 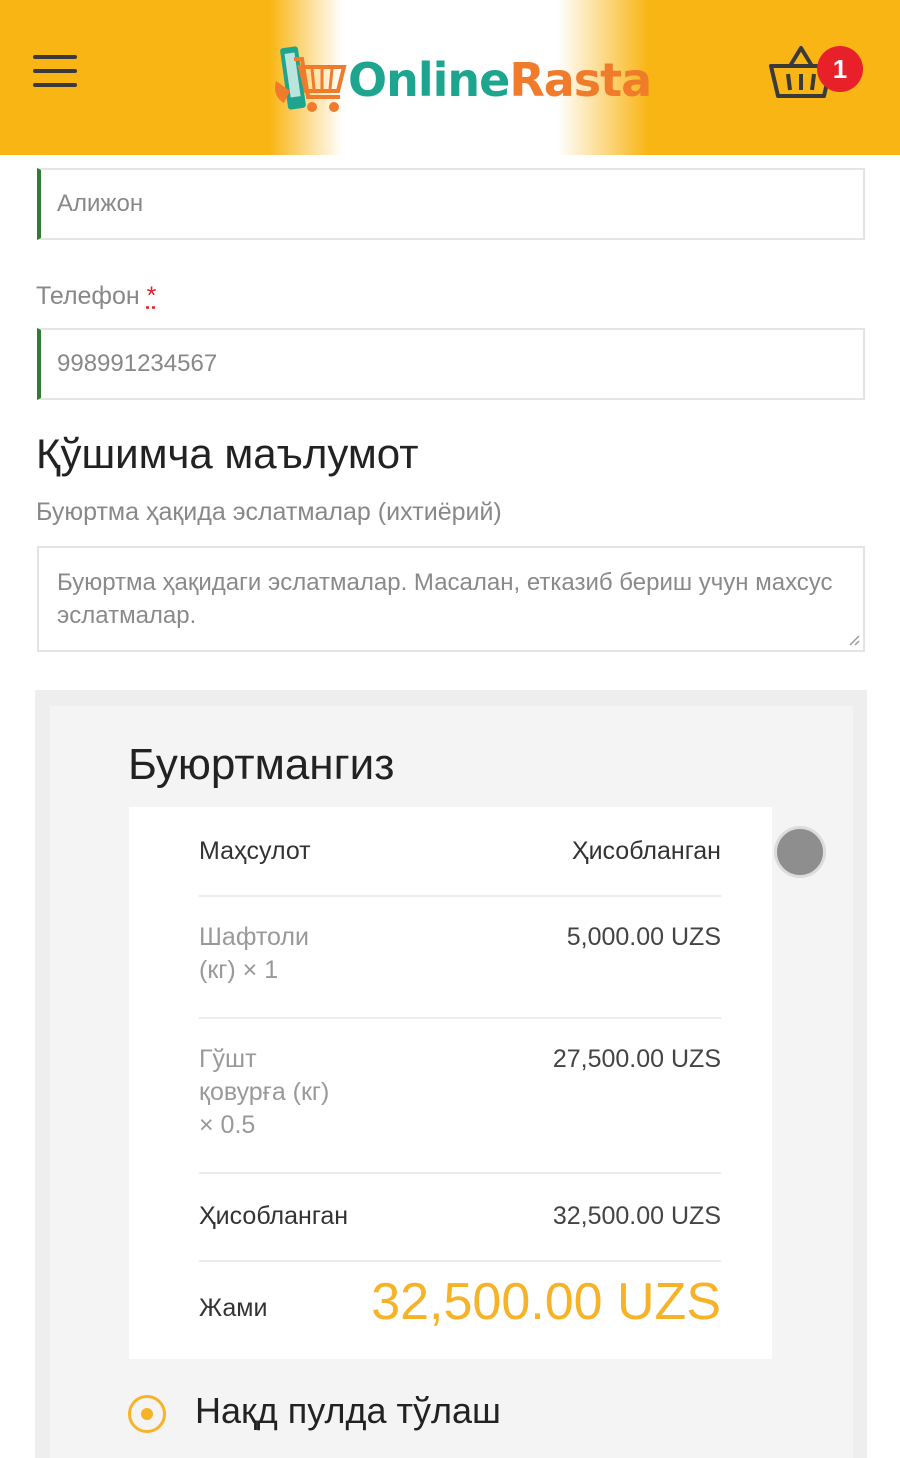 What do you see at coordinates (451, 204) in the screenshot?
I see `name-input: Алижон` at bounding box center [451, 204].